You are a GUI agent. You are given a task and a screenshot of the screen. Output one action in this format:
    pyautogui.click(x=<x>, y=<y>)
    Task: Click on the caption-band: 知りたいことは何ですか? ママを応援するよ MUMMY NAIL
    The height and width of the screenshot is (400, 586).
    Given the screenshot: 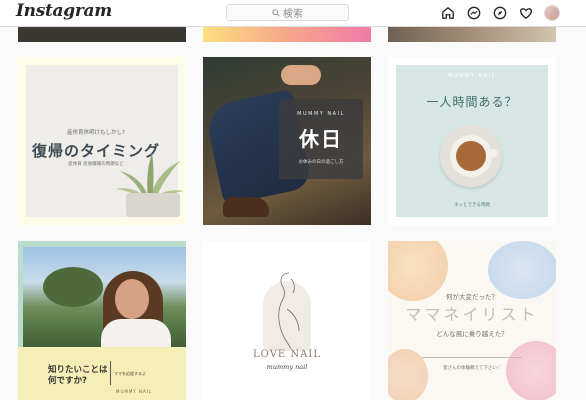 What is the action you would take?
    pyautogui.click(x=102, y=373)
    